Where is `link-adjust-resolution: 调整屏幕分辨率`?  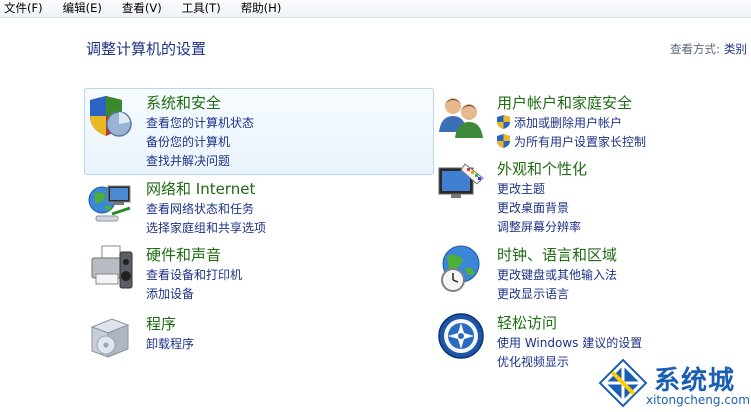
link-adjust-resolution: 调整屏幕分辨率 is located at coordinates (539, 227).